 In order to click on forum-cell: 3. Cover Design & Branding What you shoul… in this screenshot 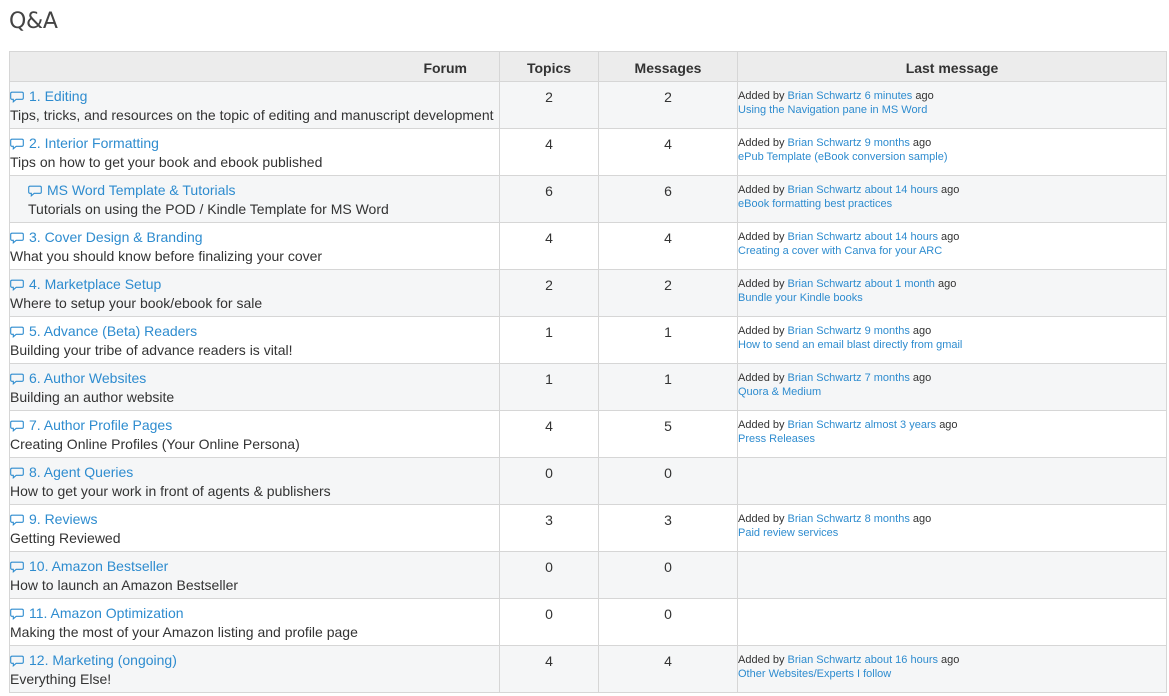, I will do `click(254, 246)`.